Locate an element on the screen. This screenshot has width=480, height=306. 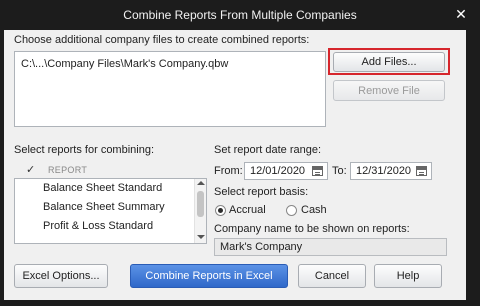
cancel-button: Cancel is located at coordinates (332, 276).